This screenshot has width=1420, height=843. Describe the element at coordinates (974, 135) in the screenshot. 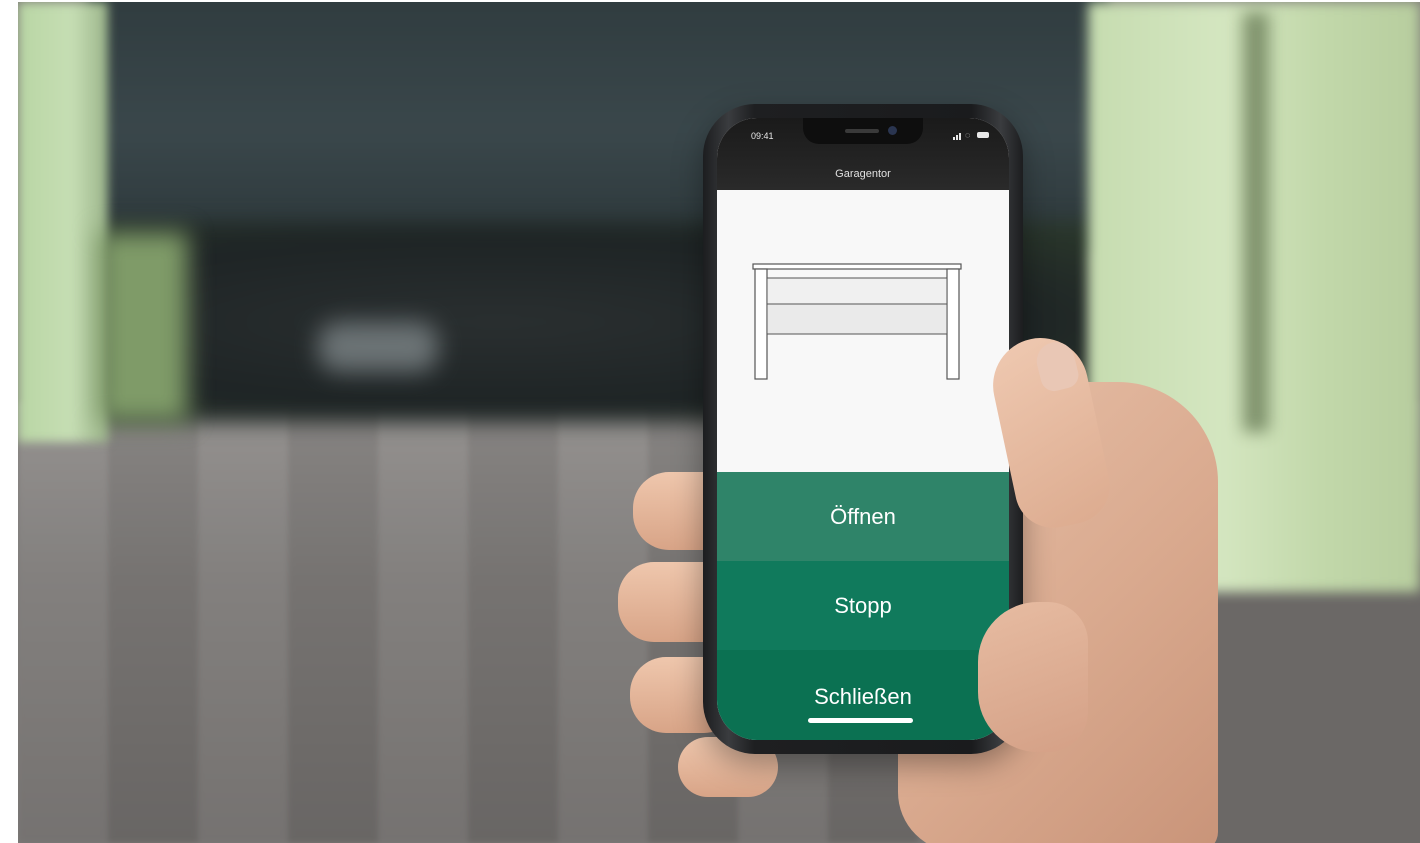

I see `status-icons: ◌` at that location.